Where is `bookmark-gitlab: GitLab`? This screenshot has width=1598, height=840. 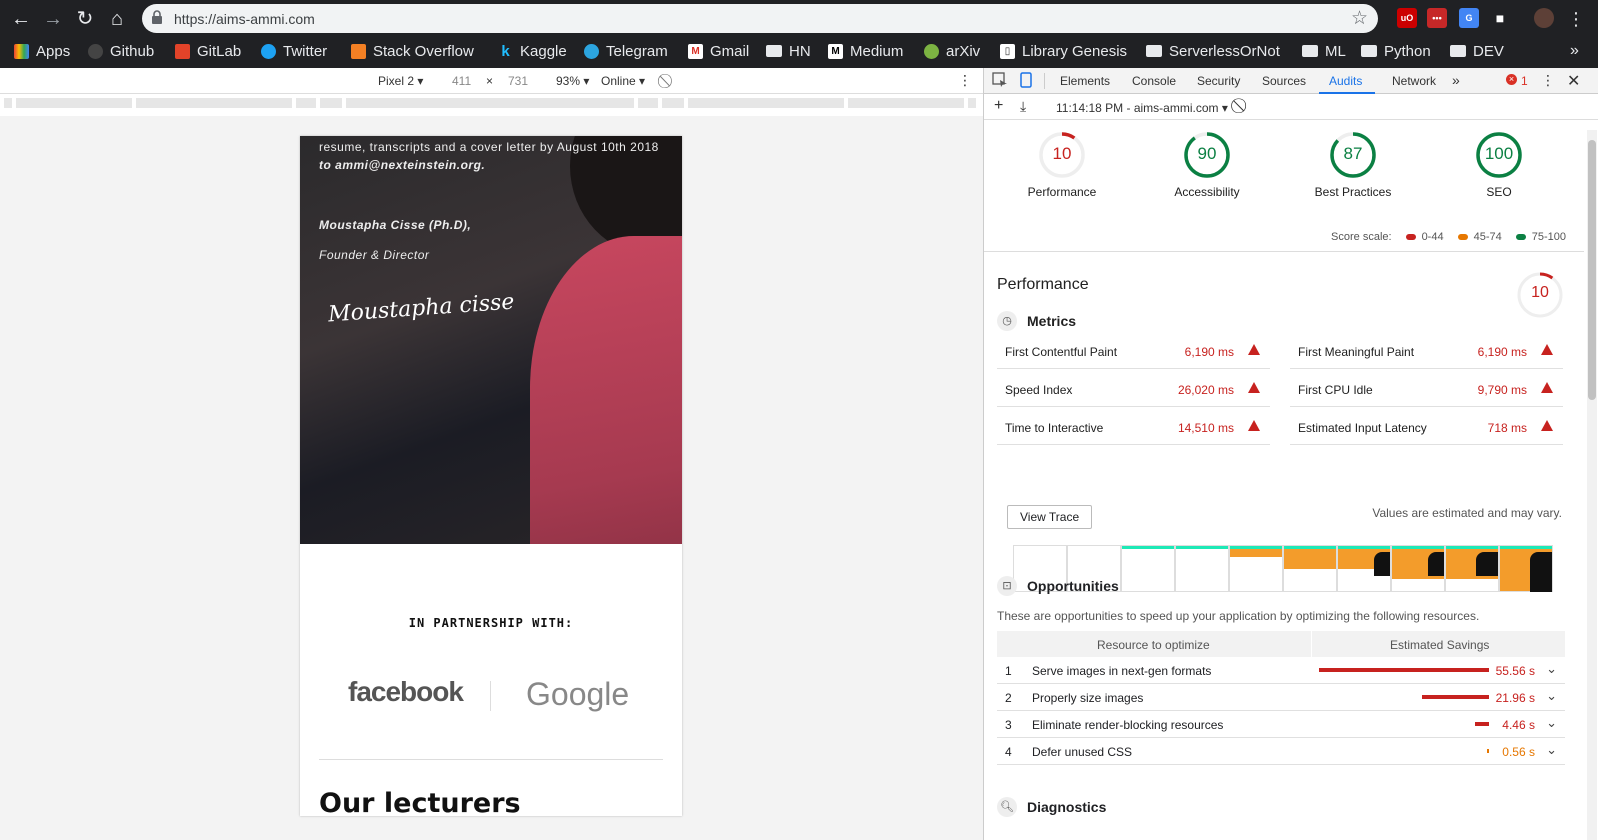 bookmark-gitlab: GitLab is located at coordinates (208, 51).